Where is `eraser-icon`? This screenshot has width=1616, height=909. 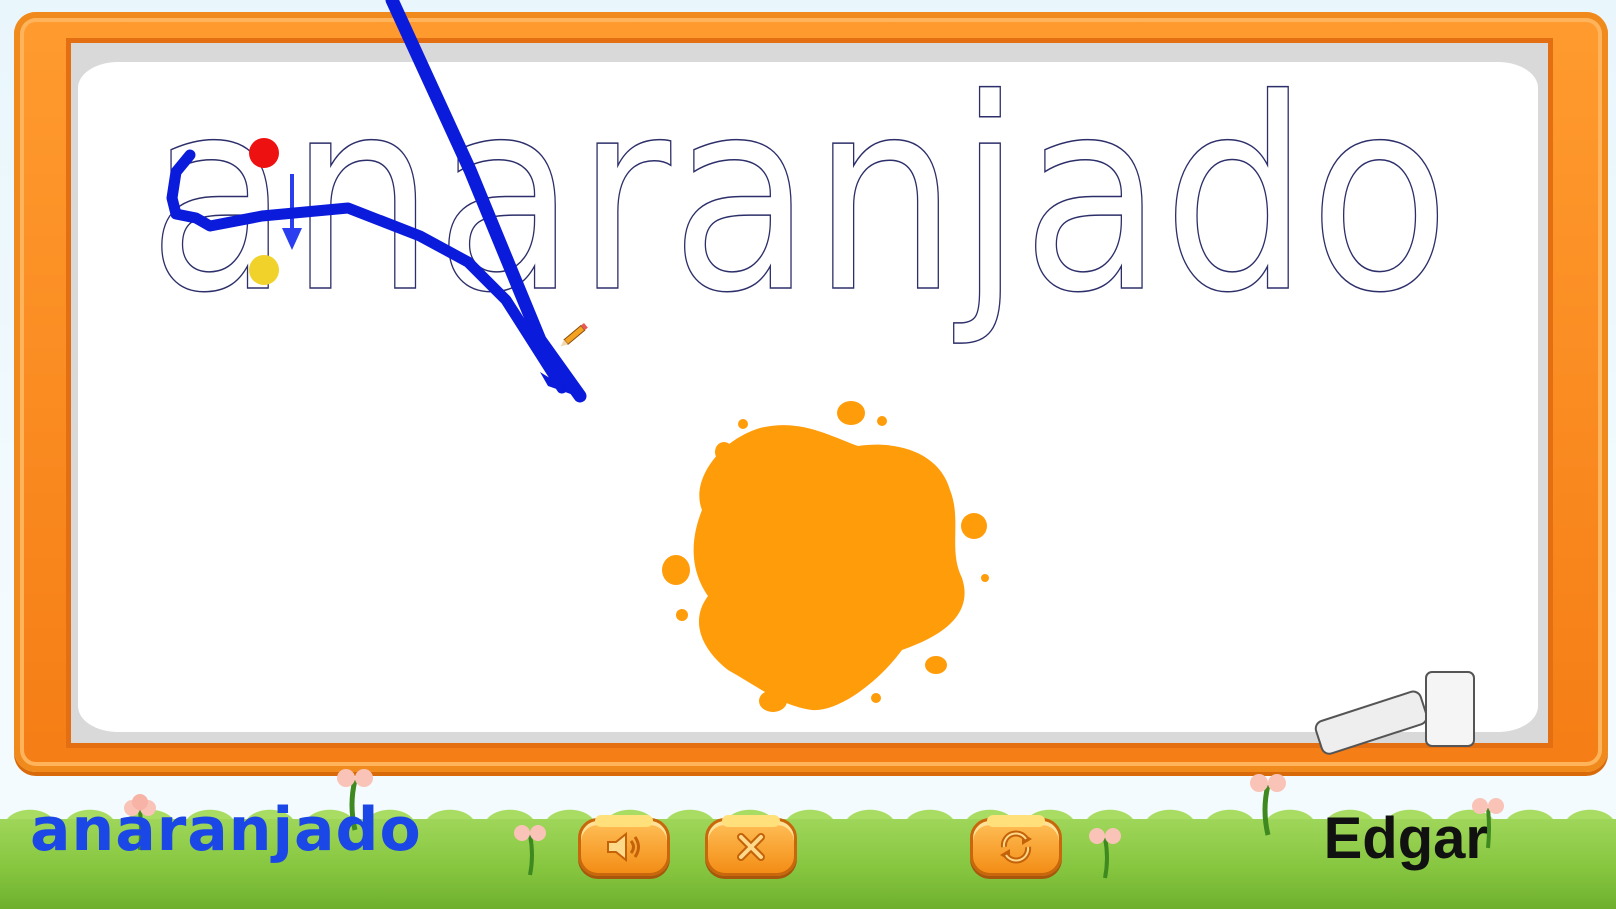
eraser-icon is located at coordinates (1394, 713).